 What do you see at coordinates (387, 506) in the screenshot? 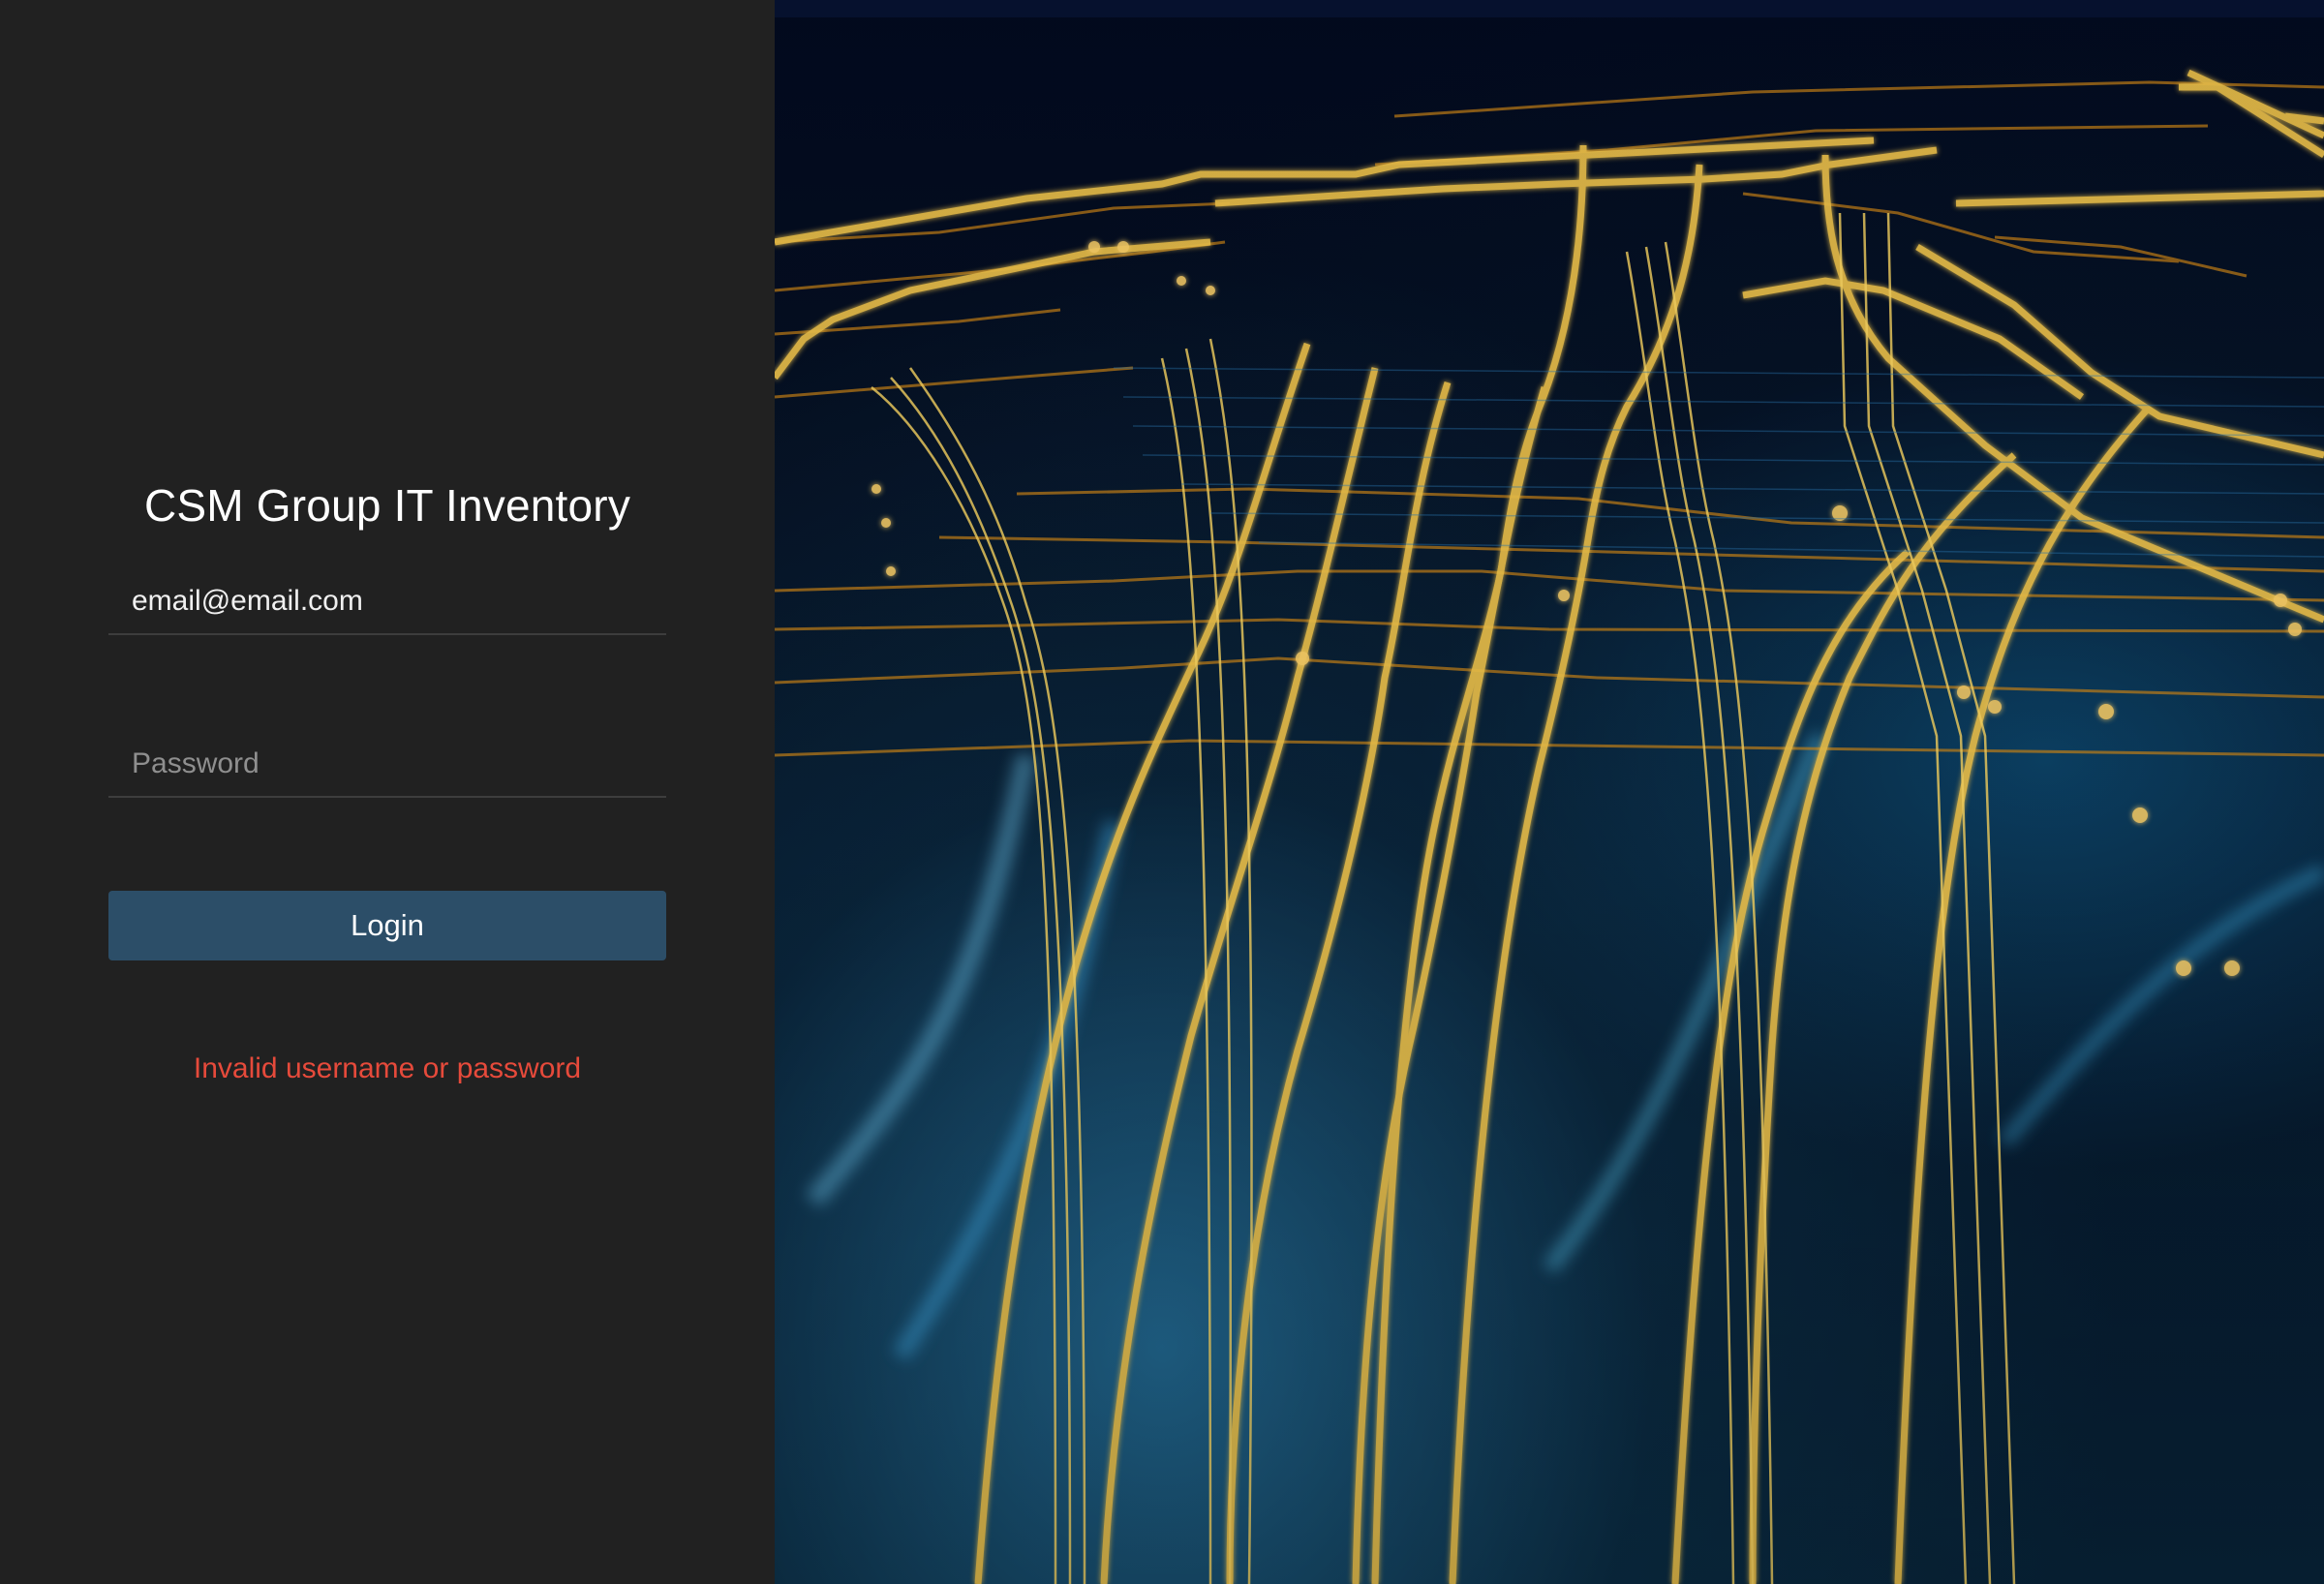
I see `page-title: CSM Group IT Inventory` at bounding box center [387, 506].